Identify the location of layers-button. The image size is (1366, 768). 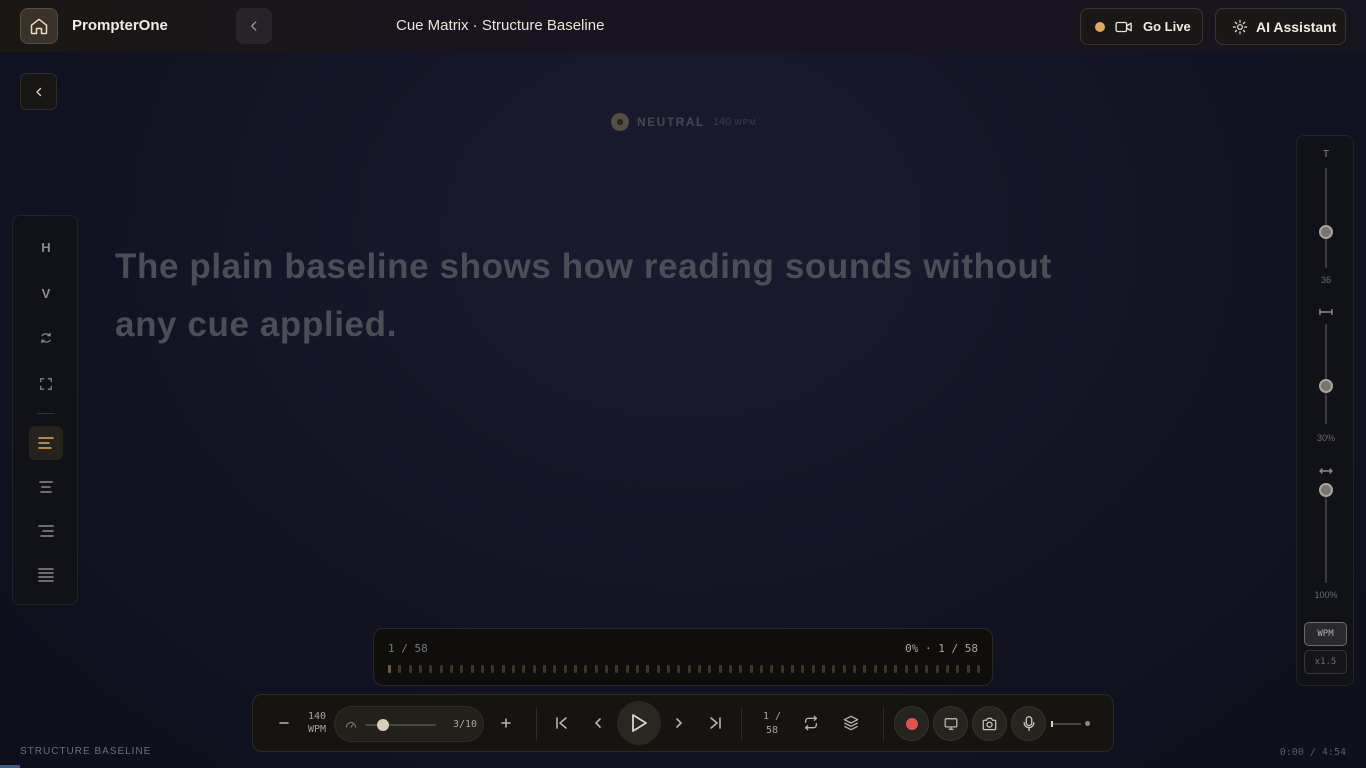
(851, 723).